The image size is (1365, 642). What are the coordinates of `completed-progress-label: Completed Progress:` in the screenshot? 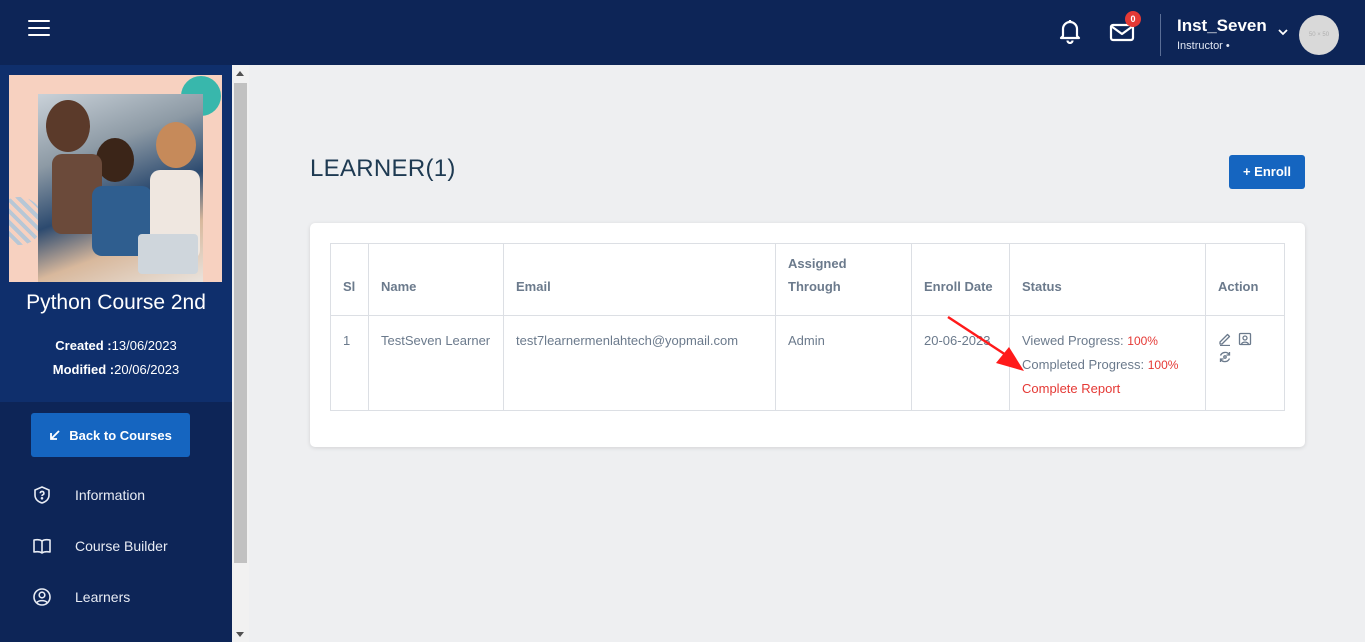 It's located at (1085, 364).